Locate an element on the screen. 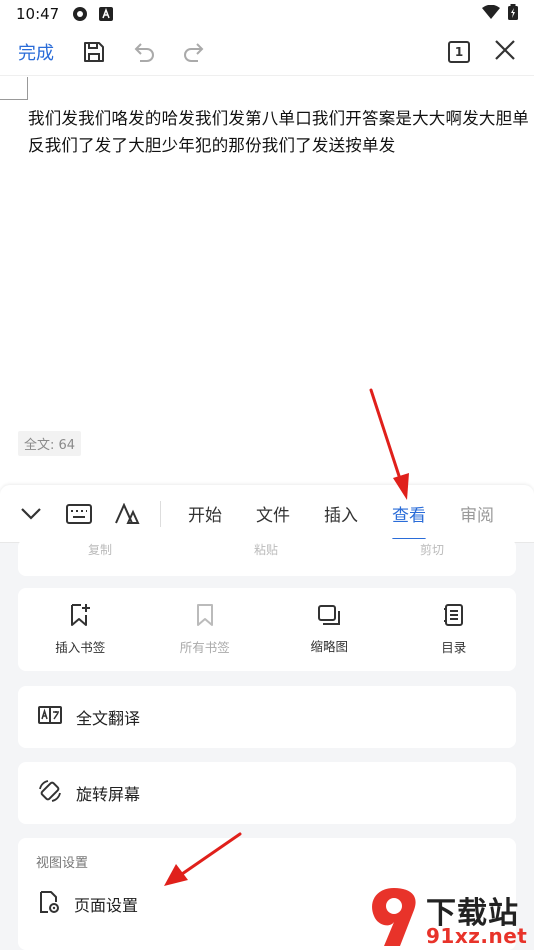  paste-button: 粘贴 is located at coordinates (266, 549).